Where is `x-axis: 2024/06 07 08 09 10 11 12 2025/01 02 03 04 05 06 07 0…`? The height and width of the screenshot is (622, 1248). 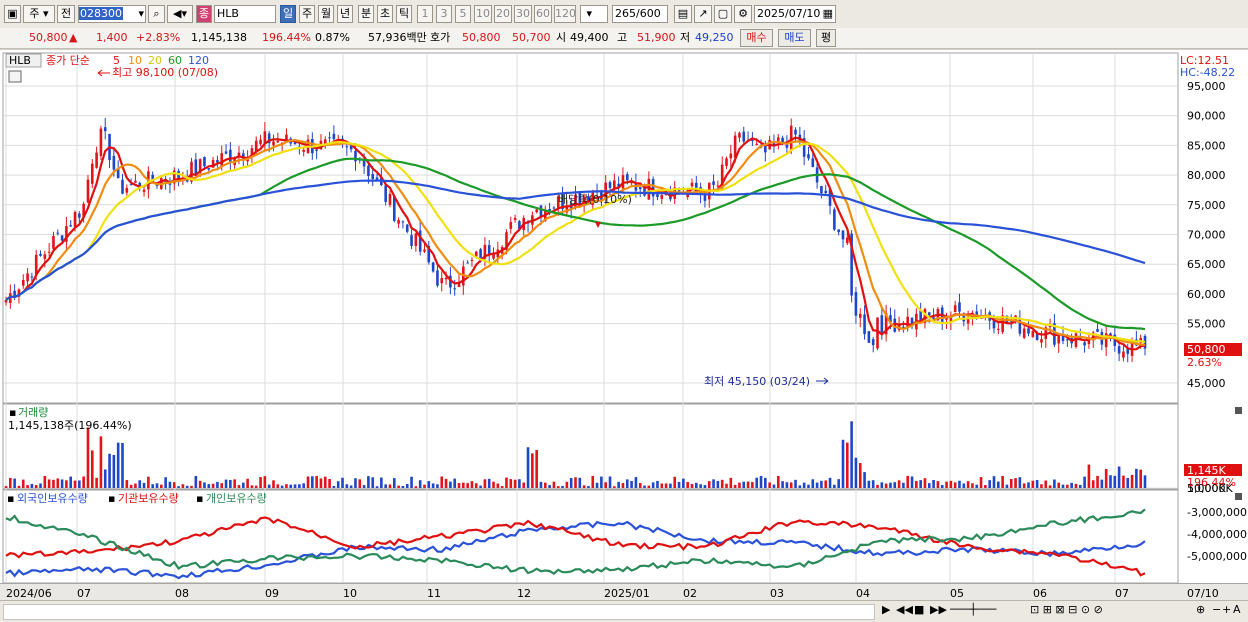
x-axis: 2024/06 07 08 09 10 11 12 2025/01 02 03 04 05 06 07 0… is located at coordinates (612, 593).